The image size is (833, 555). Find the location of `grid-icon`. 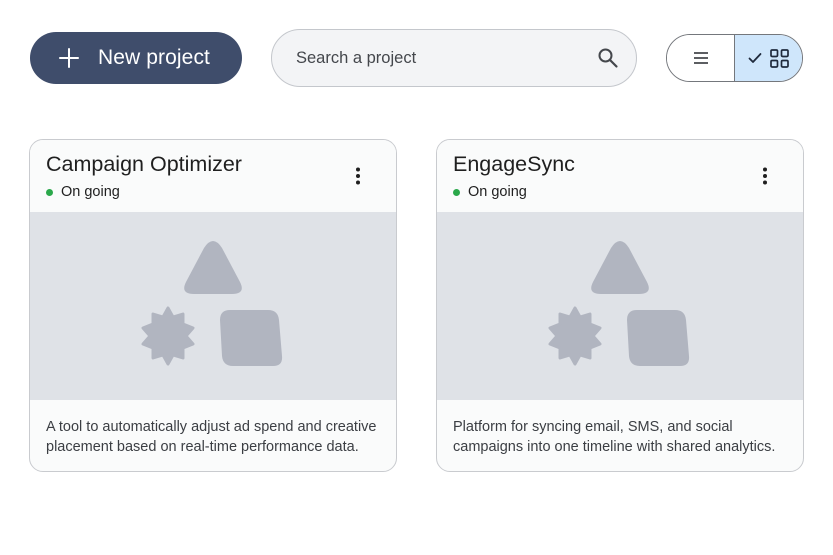

grid-icon is located at coordinates (779, 58).